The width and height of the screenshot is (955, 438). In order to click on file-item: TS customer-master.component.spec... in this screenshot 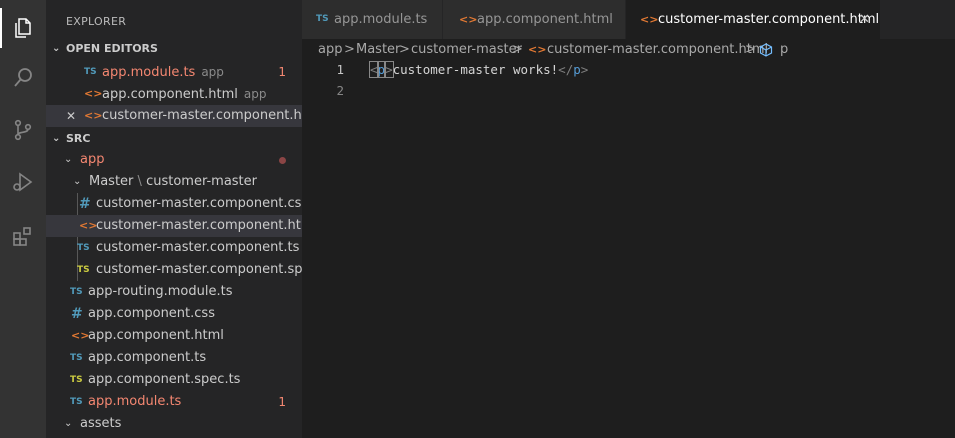, I will do `click(174, 270)`.